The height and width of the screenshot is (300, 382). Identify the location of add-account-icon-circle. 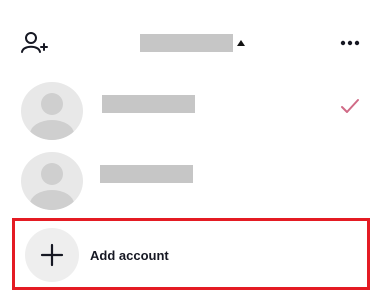
(52, 255).